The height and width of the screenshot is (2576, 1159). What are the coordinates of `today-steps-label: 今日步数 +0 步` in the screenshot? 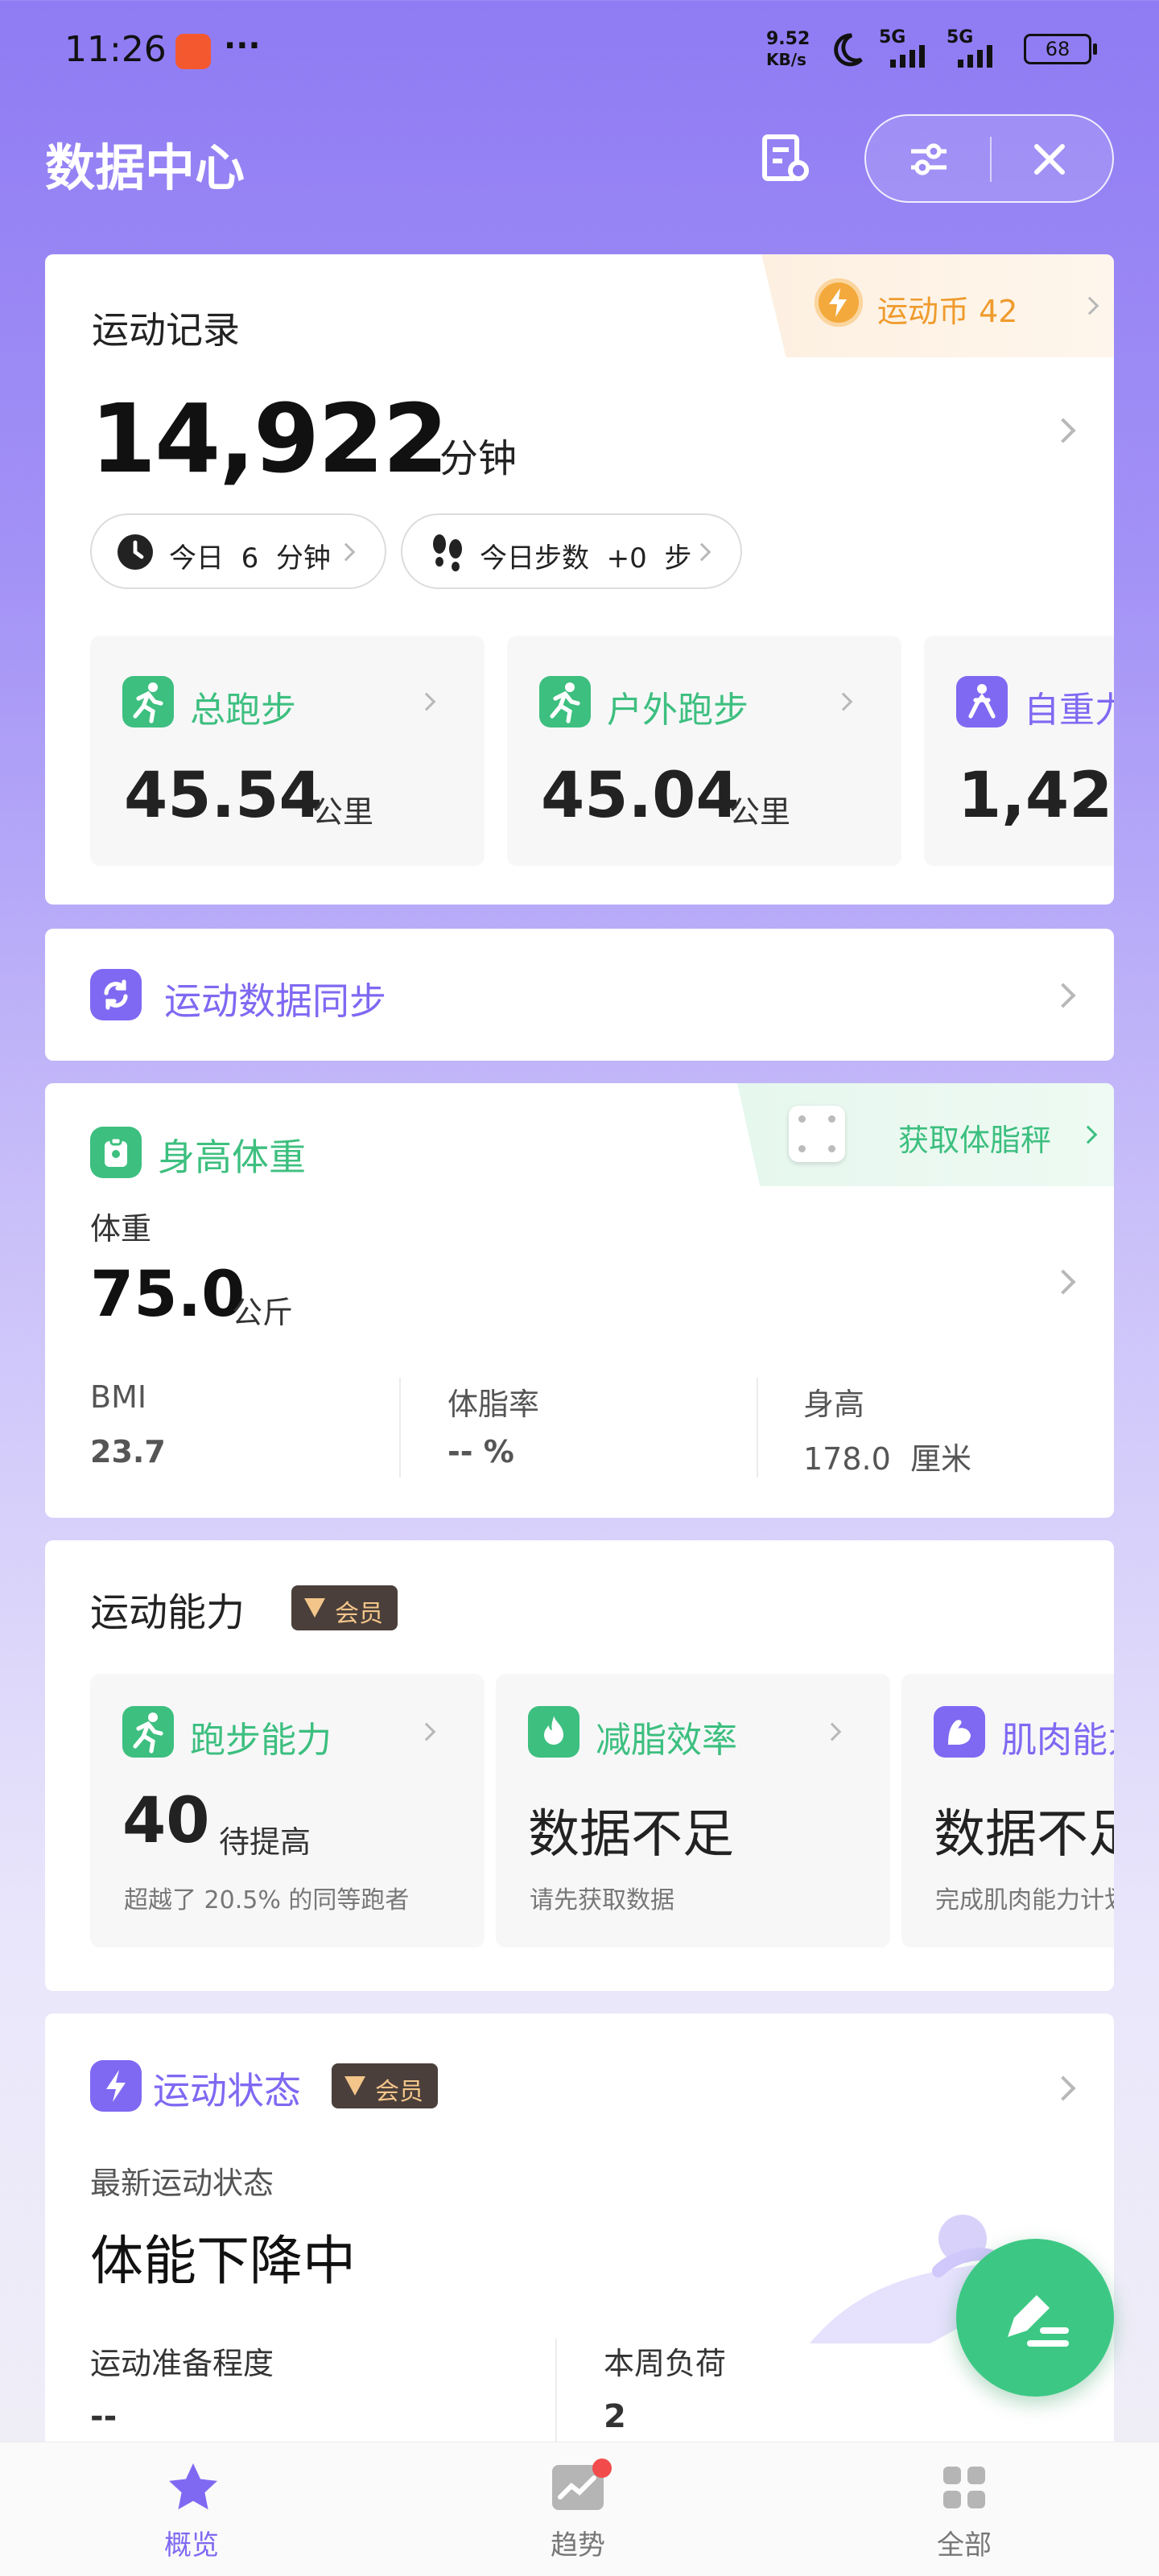 It's located at (586, 558).